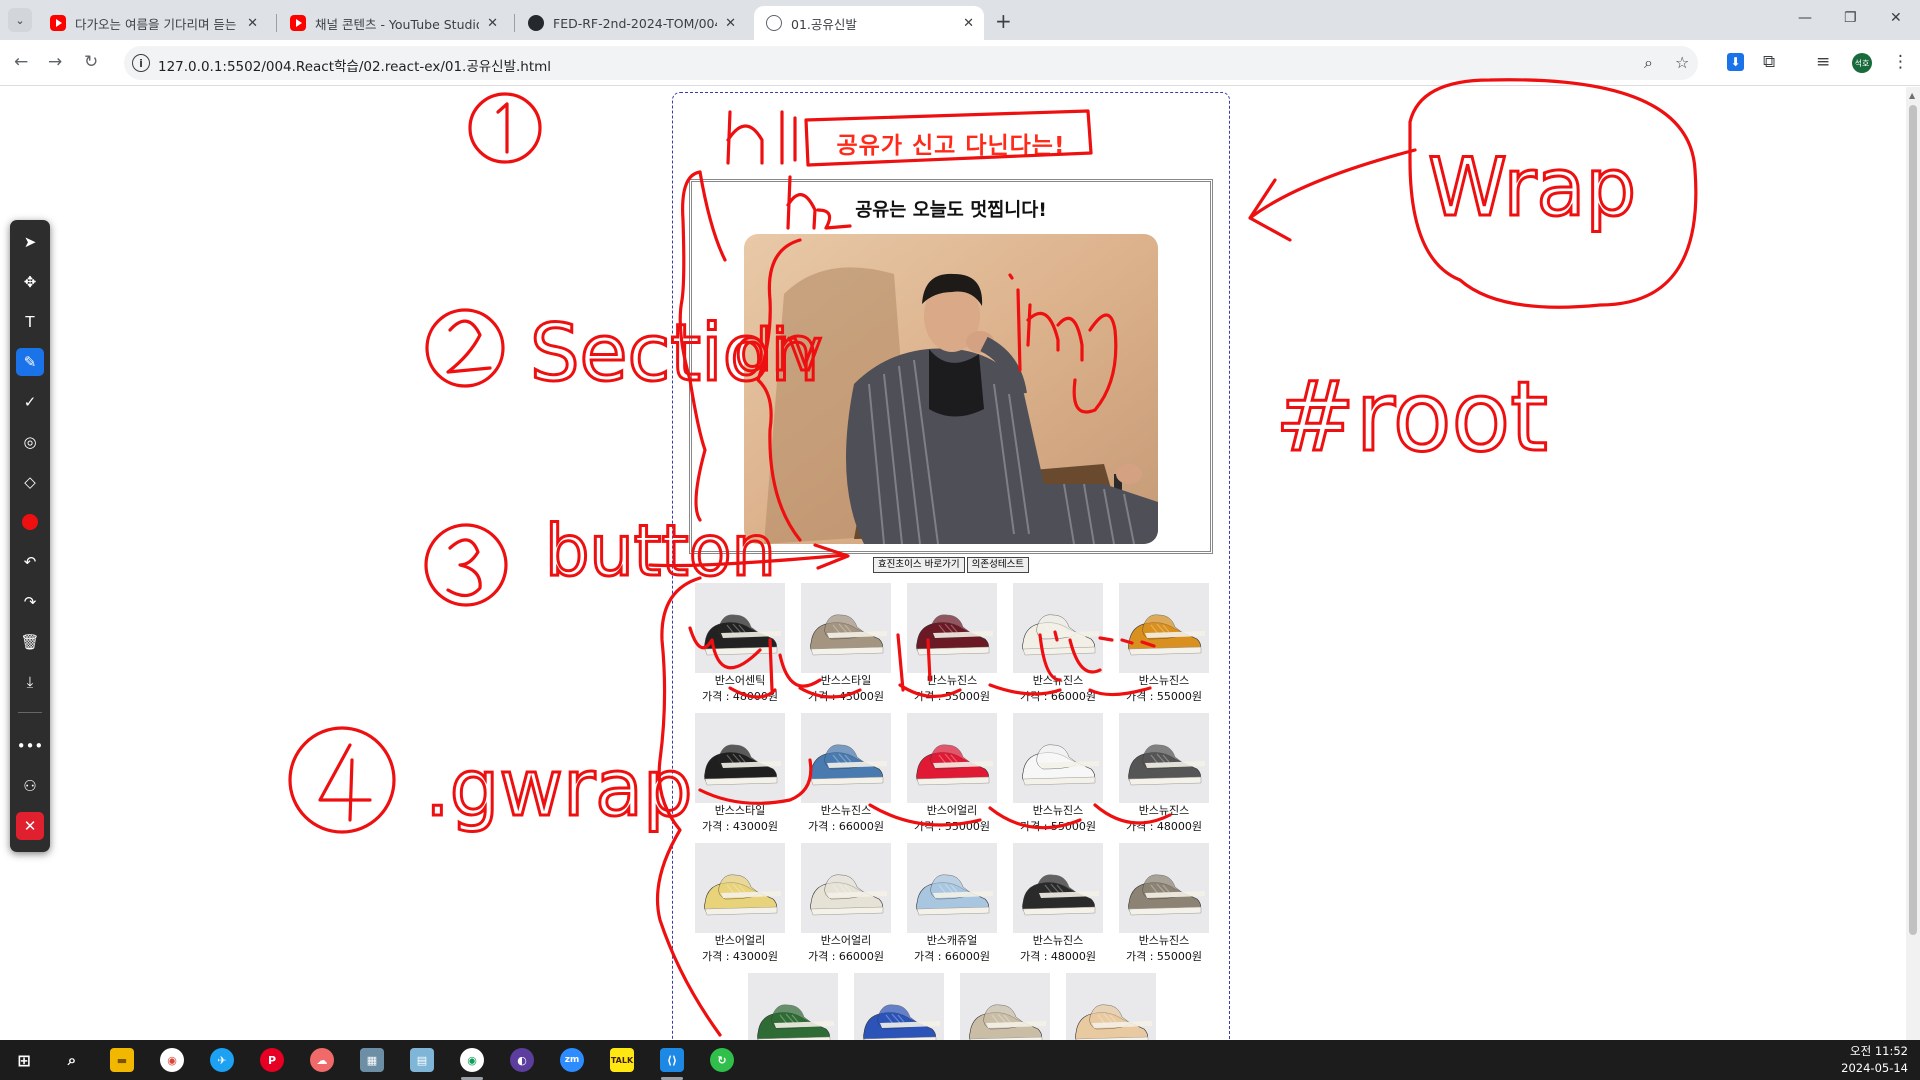  I want to click on tab-search-button: ⌄, so click(20, 20).